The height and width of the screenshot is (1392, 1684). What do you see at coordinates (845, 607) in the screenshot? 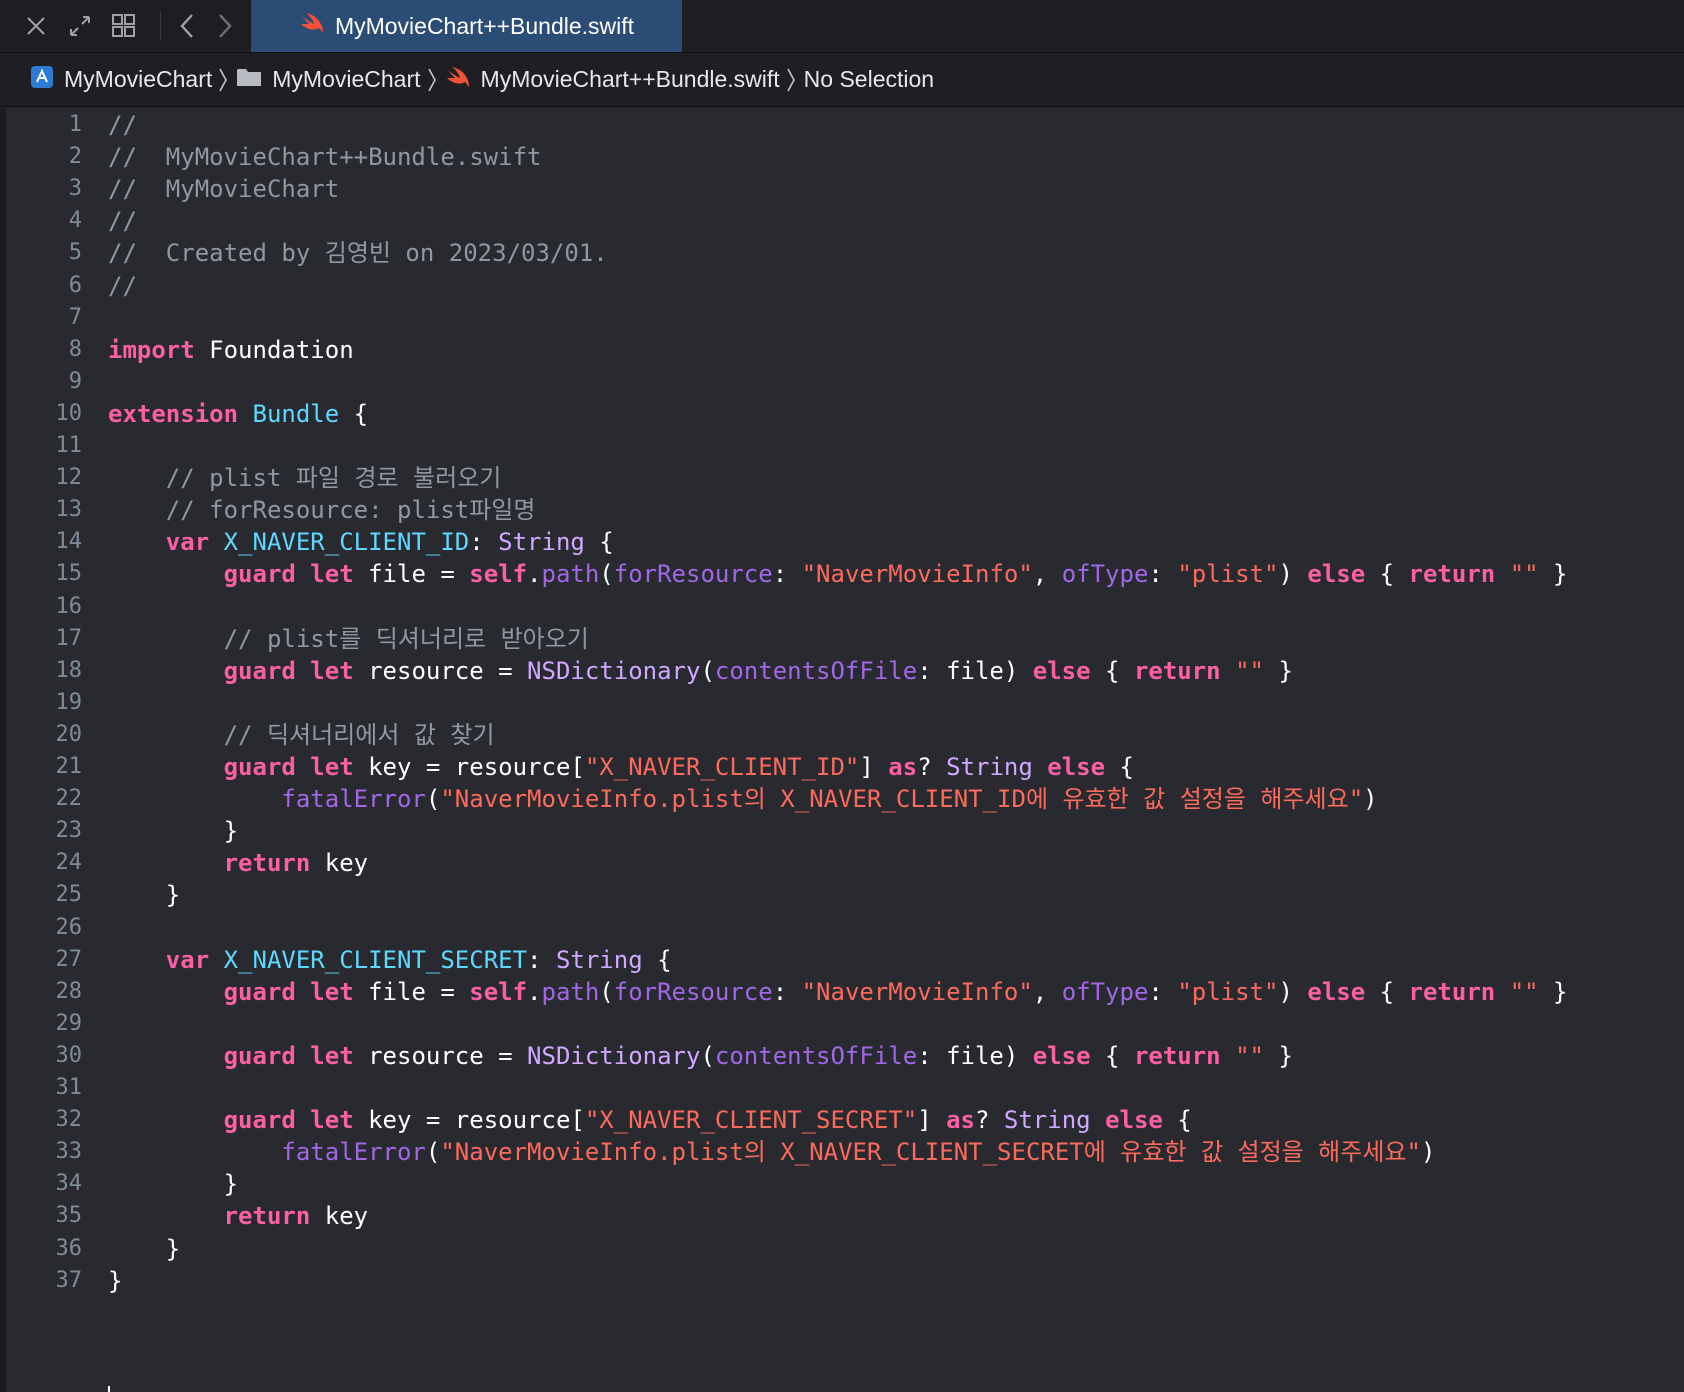
I see `code-line: 16` at bounding box center [845, 607].